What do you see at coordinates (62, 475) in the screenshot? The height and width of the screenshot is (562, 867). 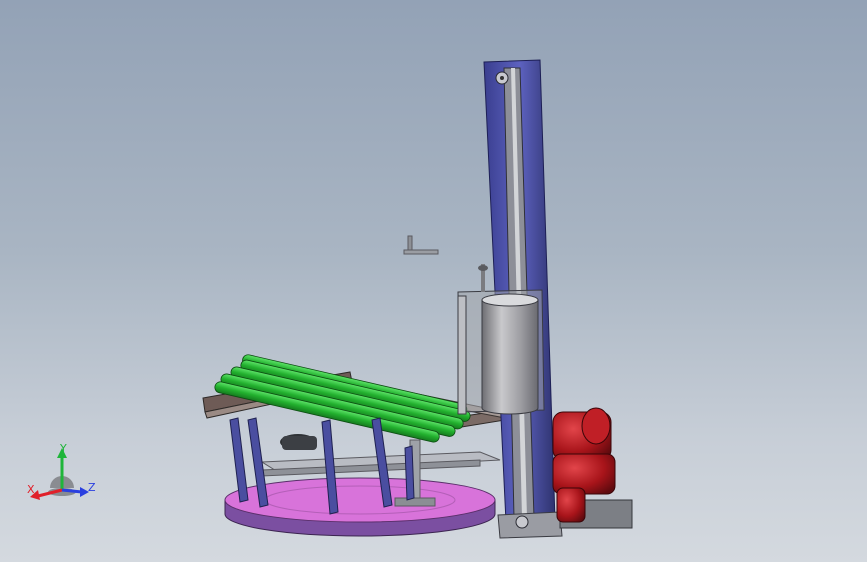 I see `orientation-triad: Y X Z` at bounding box center [62, 475].